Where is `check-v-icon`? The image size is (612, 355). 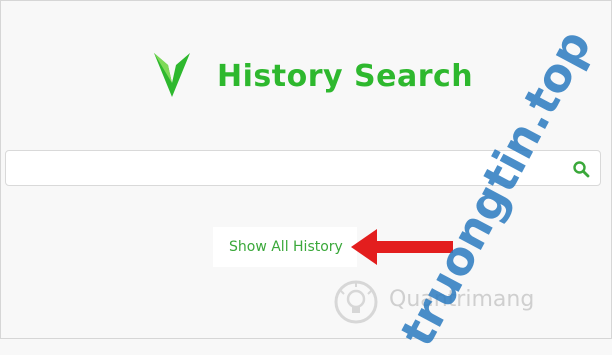
check-v-icon is located at coordinates (172, 75).